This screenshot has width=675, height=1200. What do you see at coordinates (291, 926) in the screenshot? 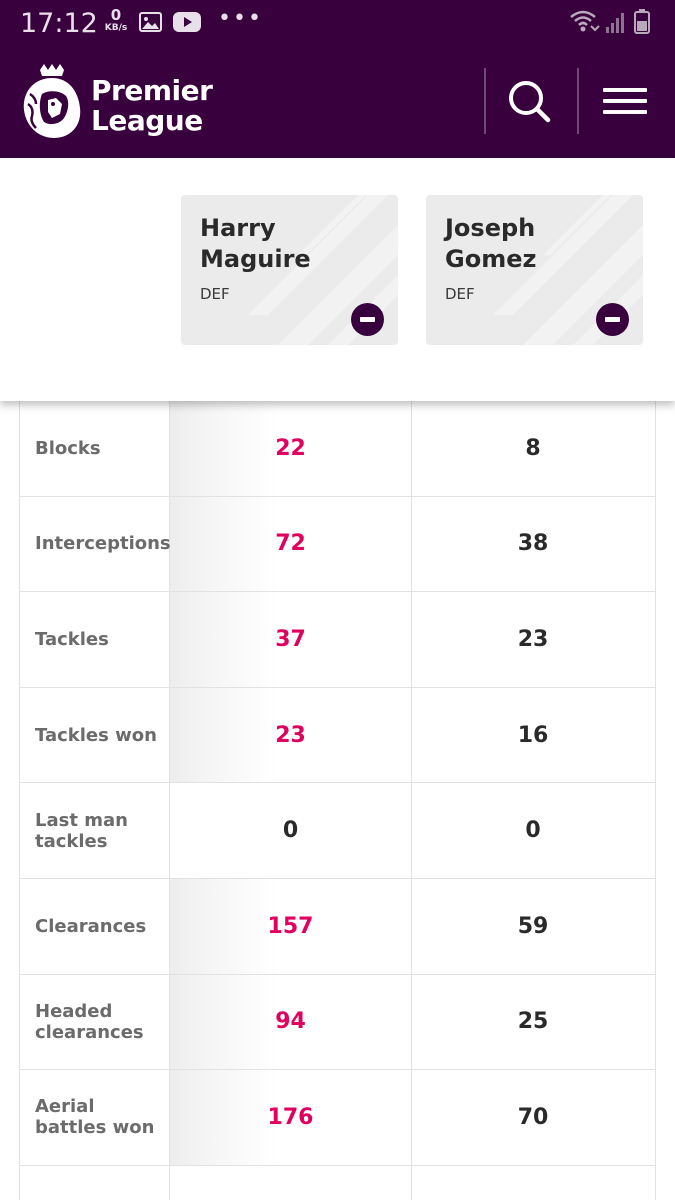
I see `stat-value-player-1: 157` at bounding box center [291, 926].